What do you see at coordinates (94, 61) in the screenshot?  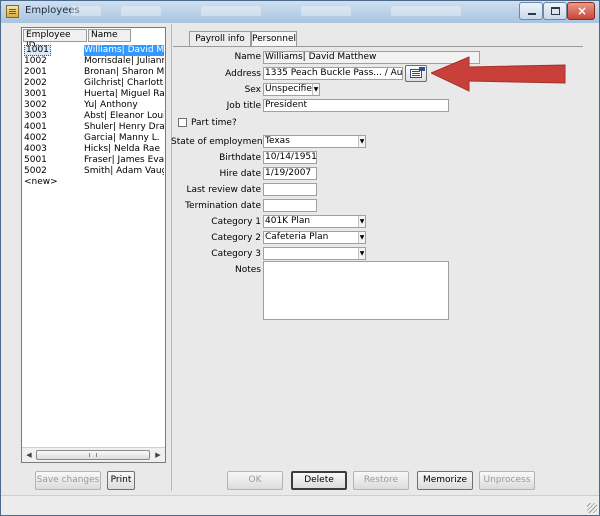 I see `list-item: 1002 Morrisdale| Julianna` at bounding box center [94, 61].